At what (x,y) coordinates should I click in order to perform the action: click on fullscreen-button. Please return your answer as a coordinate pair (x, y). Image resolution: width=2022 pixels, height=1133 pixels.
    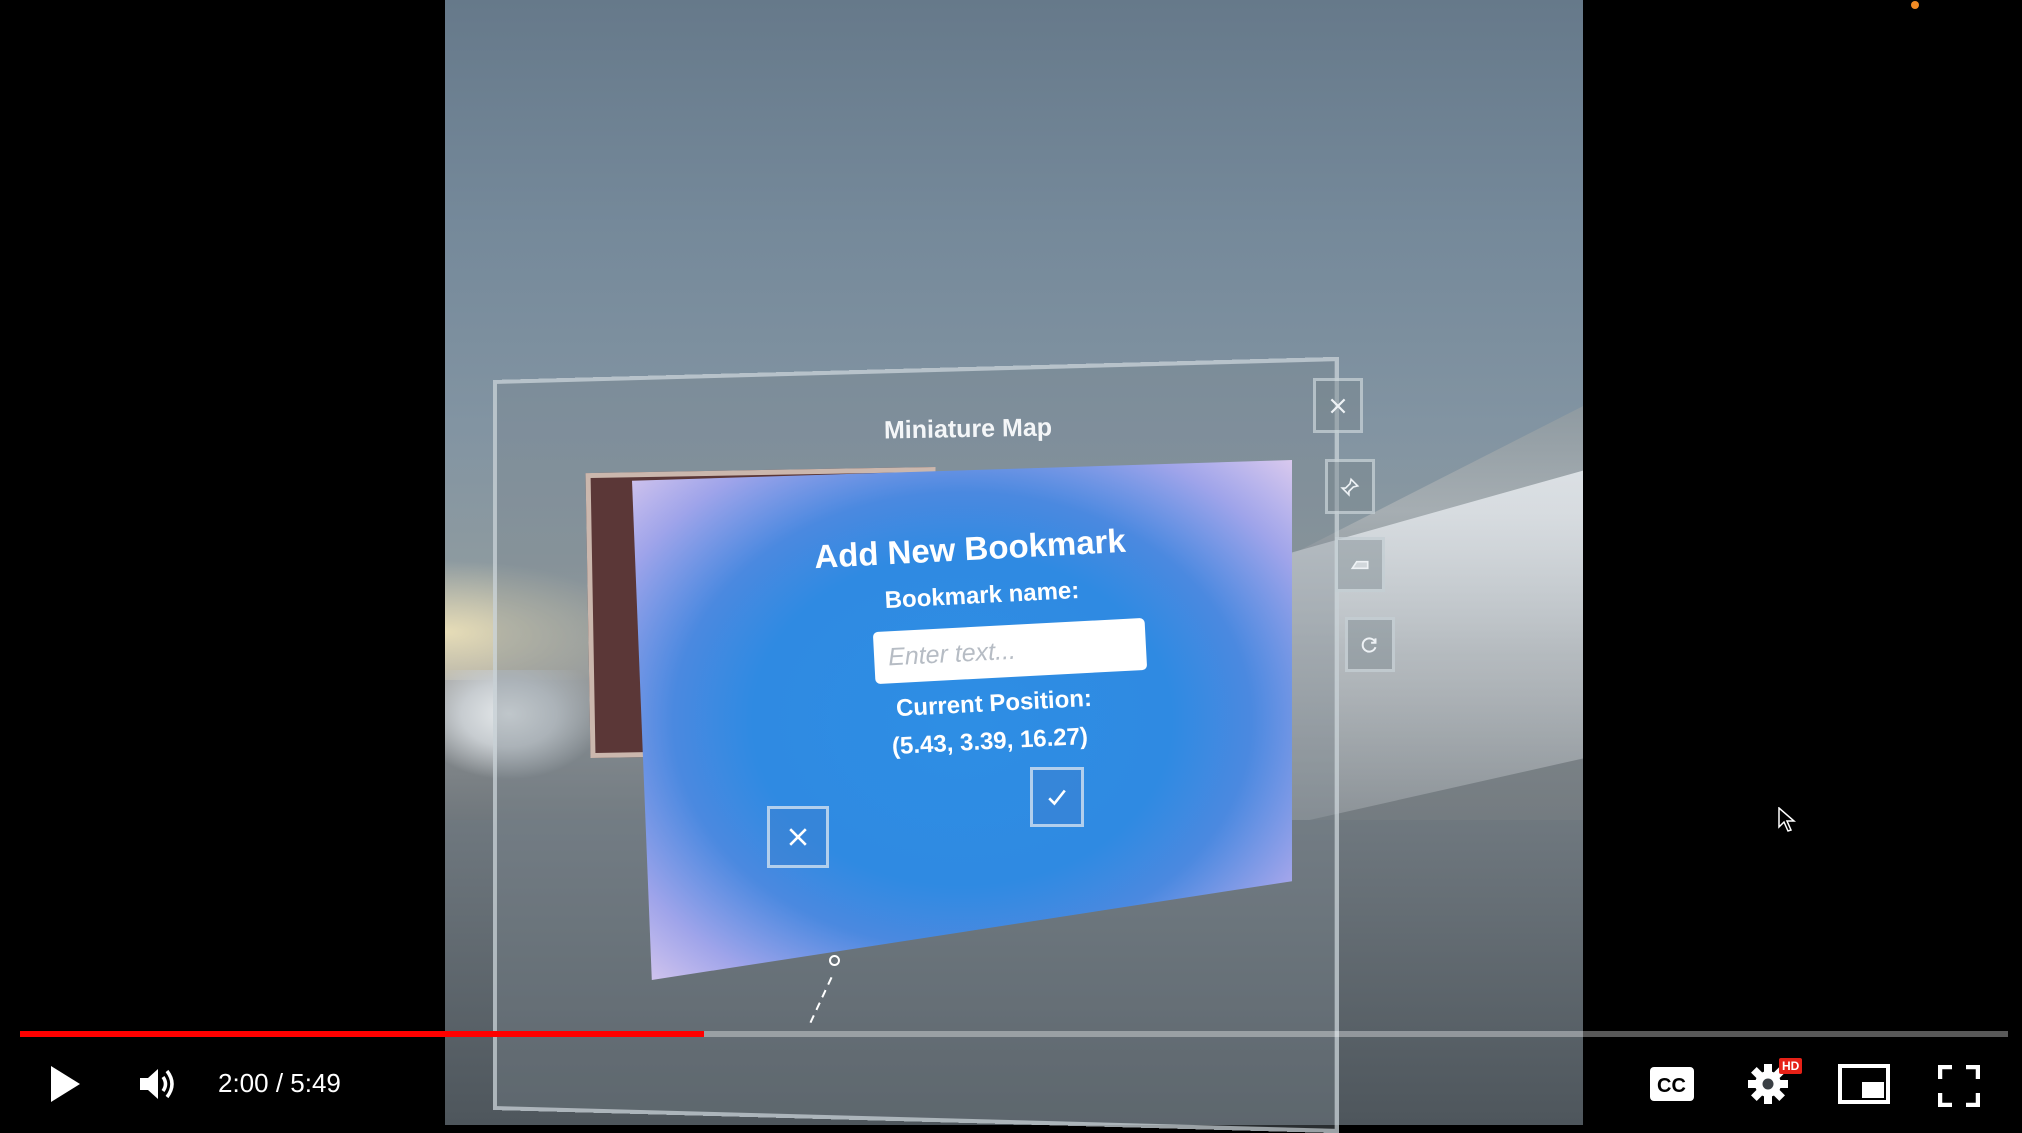
    Looking at the image, I should click on (1959, 1086).